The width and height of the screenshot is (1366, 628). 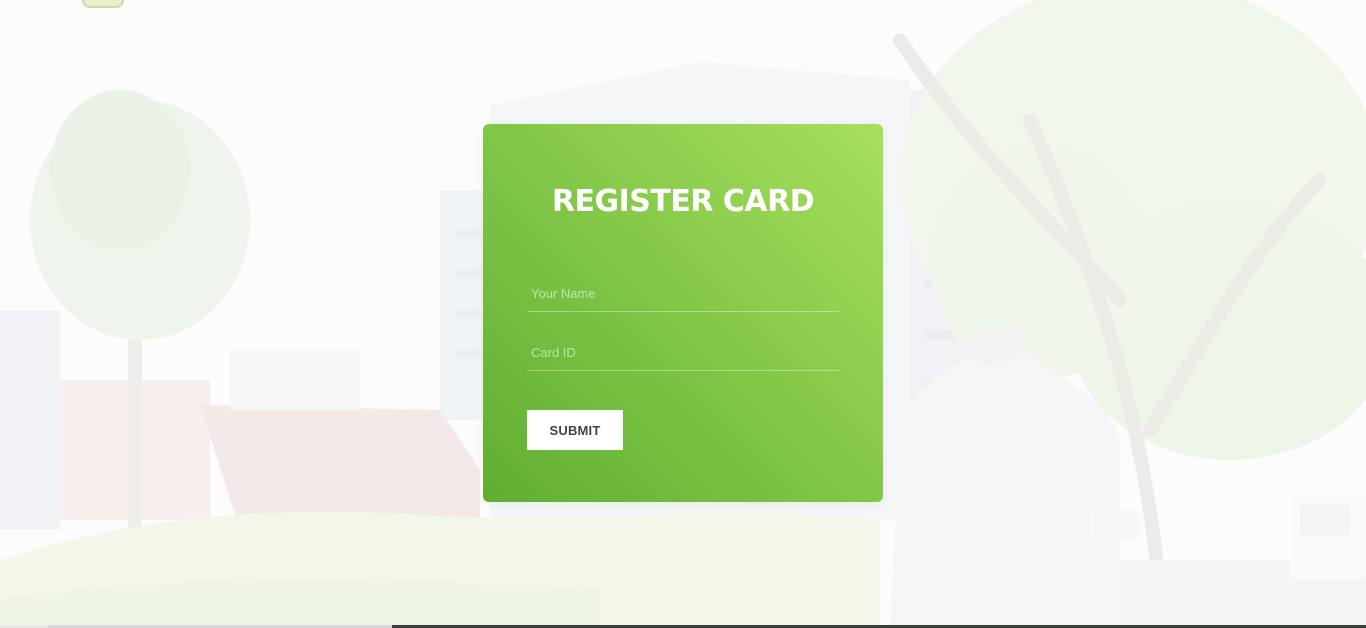 What do you see at coordinates (103, 4) in the screenshot?
I see `campus-logo-icon` at bounding box center [103, 4].